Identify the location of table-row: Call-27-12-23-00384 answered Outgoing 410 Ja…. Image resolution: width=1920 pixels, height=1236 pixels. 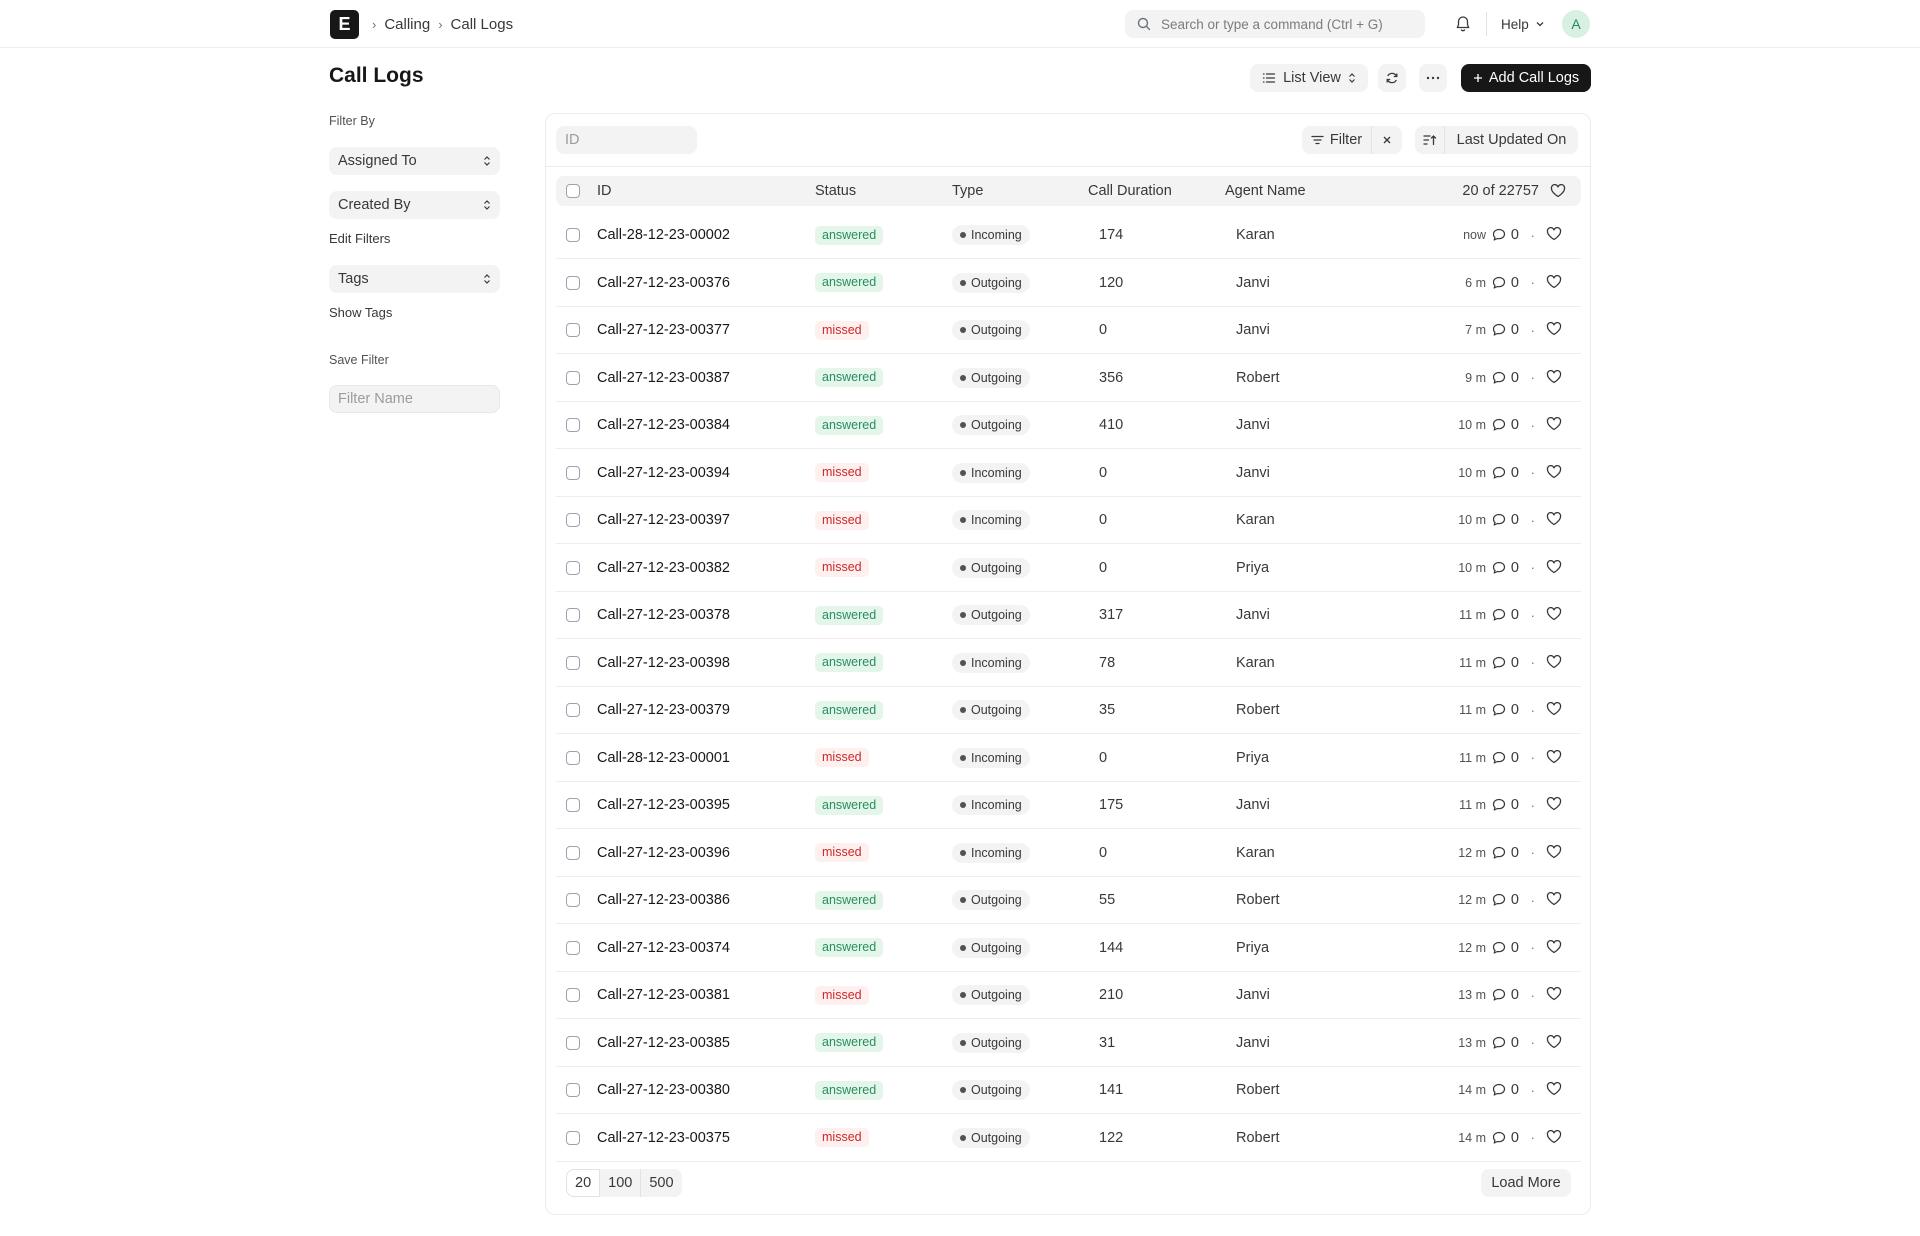
(1068, 425).